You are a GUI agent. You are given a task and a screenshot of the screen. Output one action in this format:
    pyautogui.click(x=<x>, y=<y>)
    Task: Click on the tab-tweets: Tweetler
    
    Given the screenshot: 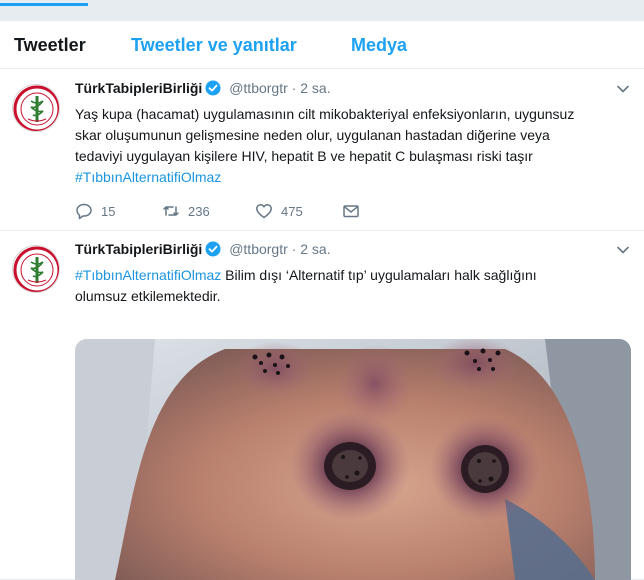 What is the action you would take?
    pyautogui.click(x=50, y=45)
    